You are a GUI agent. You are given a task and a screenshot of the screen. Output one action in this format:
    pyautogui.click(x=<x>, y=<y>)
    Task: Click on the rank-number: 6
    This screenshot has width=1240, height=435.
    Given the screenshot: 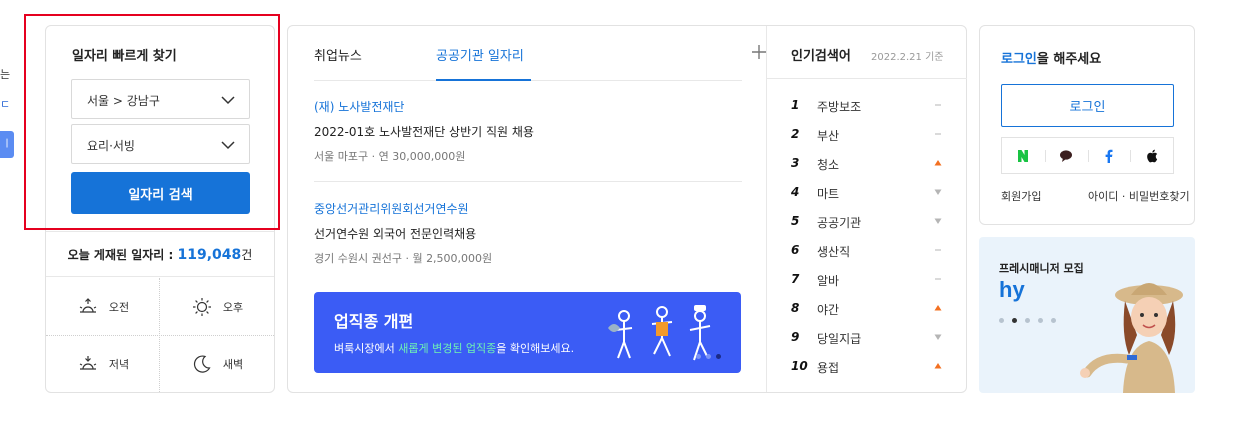 What is the action you would take?
    pyautogui.click(x=795, y=250)
    